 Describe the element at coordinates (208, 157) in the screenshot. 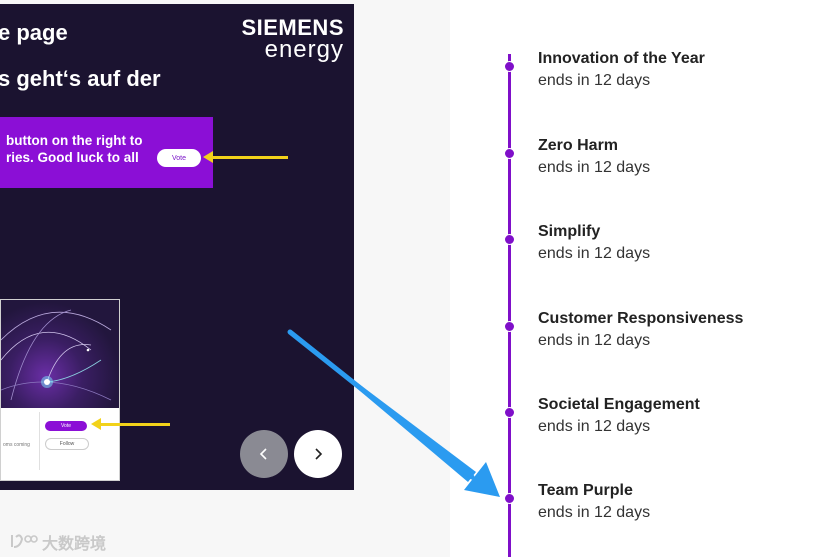

I see `yellow-arrow-head` at that location.